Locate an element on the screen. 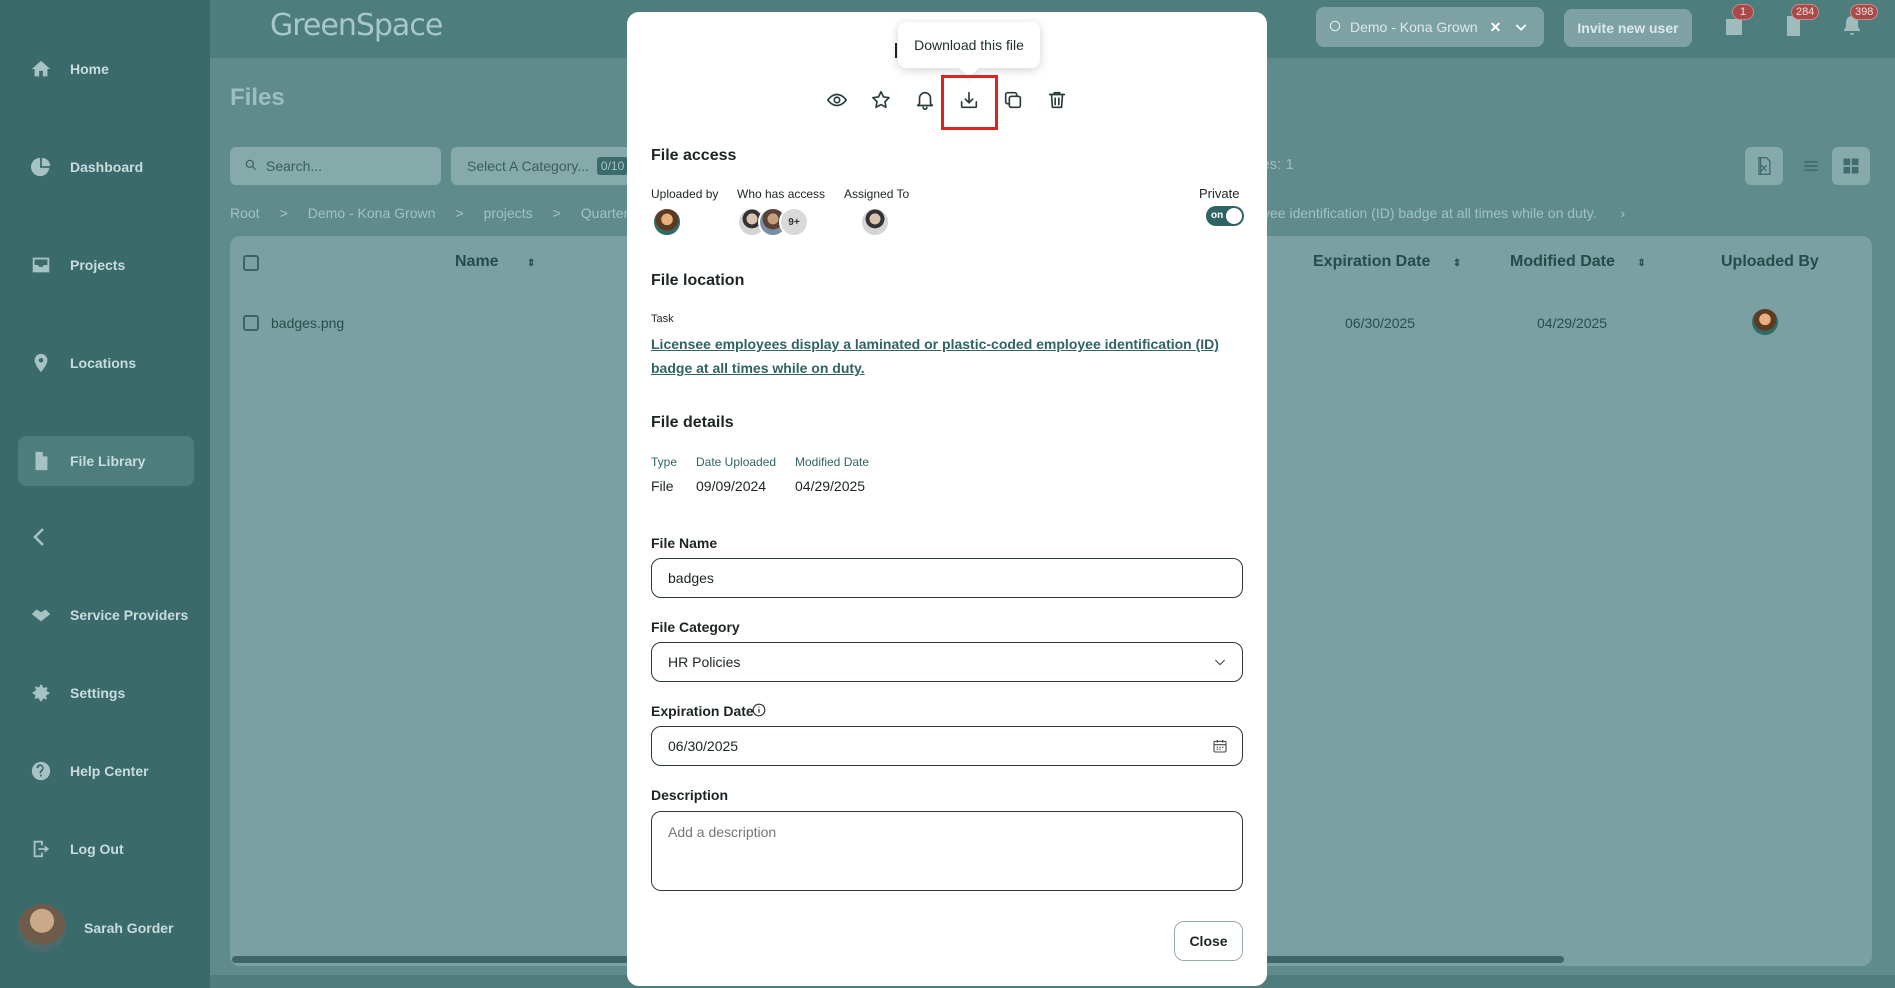 This screenshot has height=988, width=1895. list-icon is located at coordinates (1811, 166).